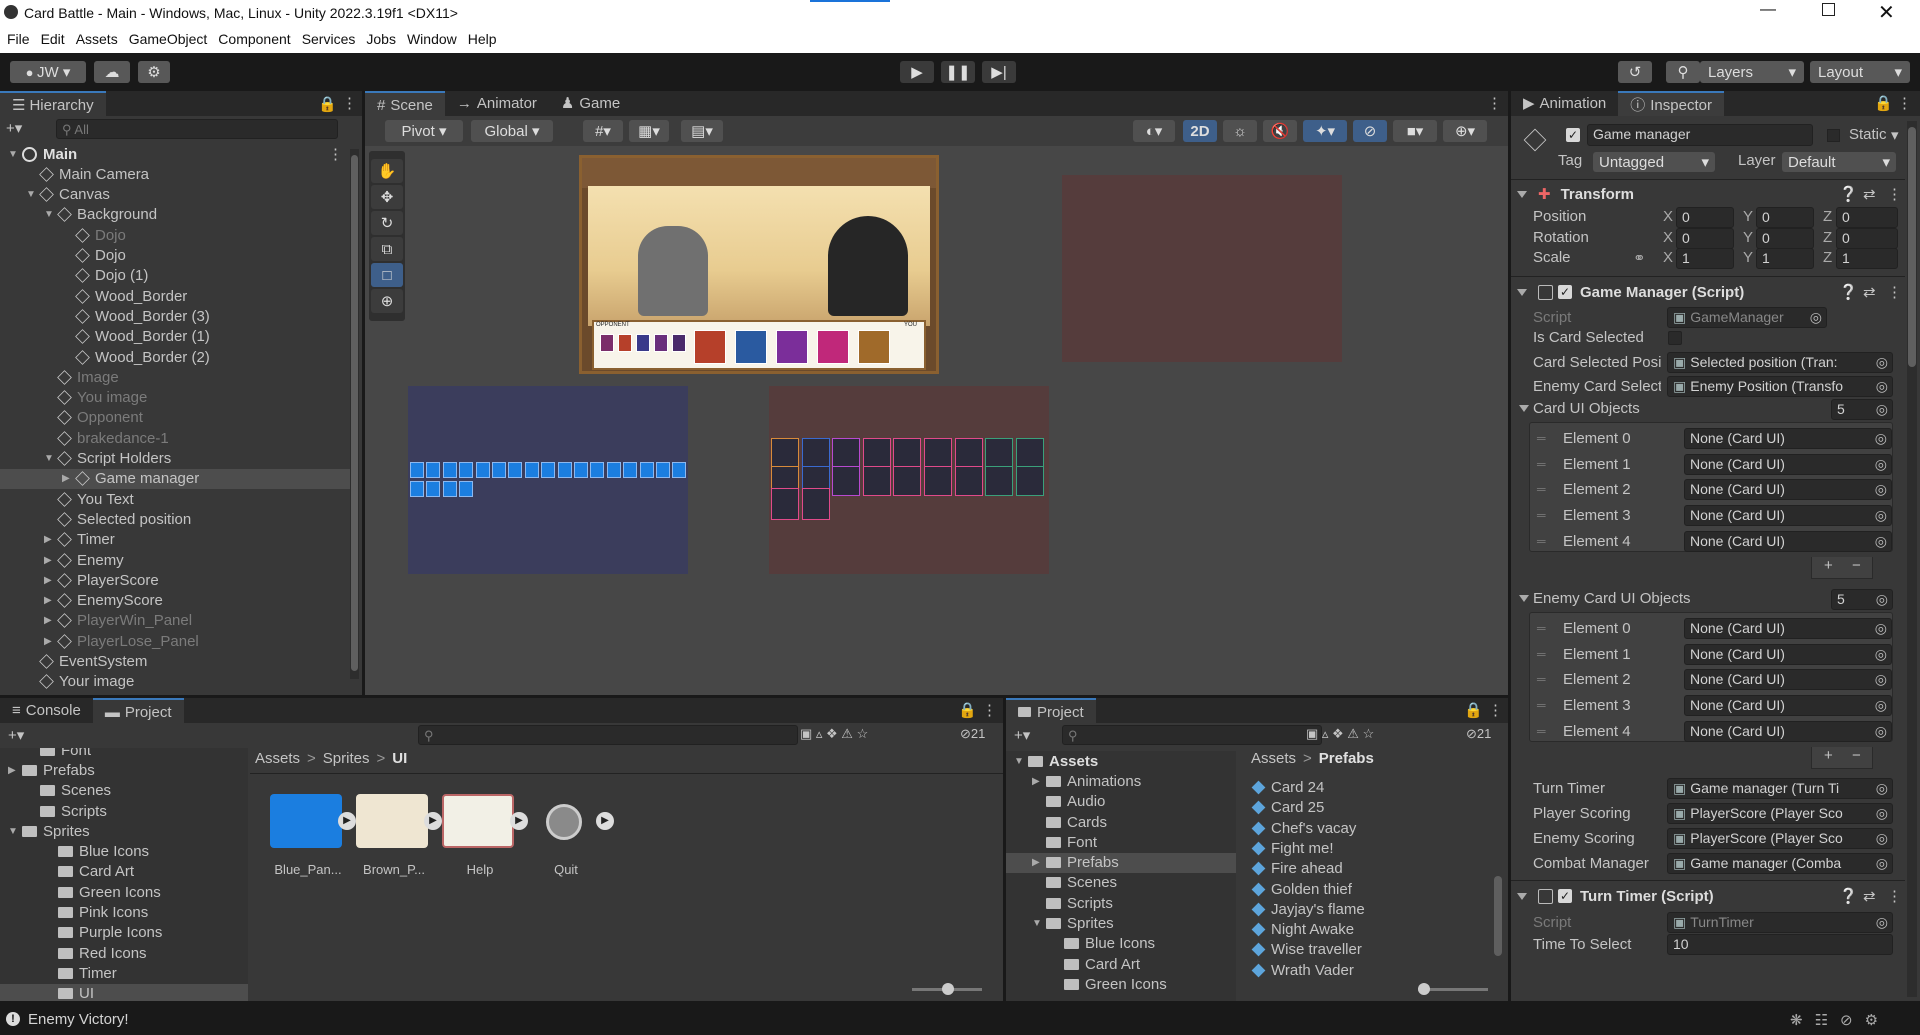  What do you see at coordinates (197, 129) in the screenshot?
I see `hierarchy-search-input: ⚲ All` at bounding box center [197, 129].